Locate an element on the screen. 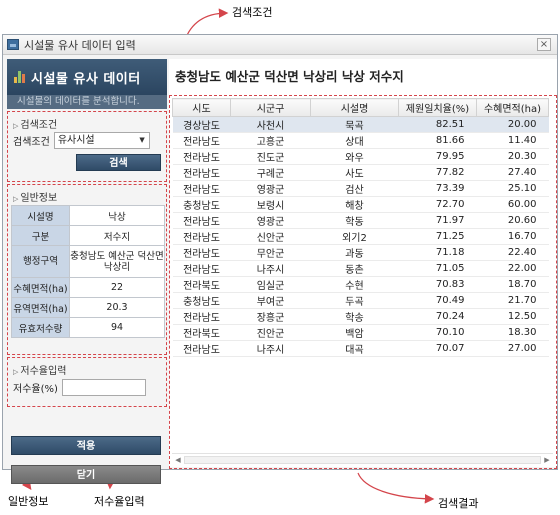  table-cell: 무안군 is located at coordinates (270, 252).